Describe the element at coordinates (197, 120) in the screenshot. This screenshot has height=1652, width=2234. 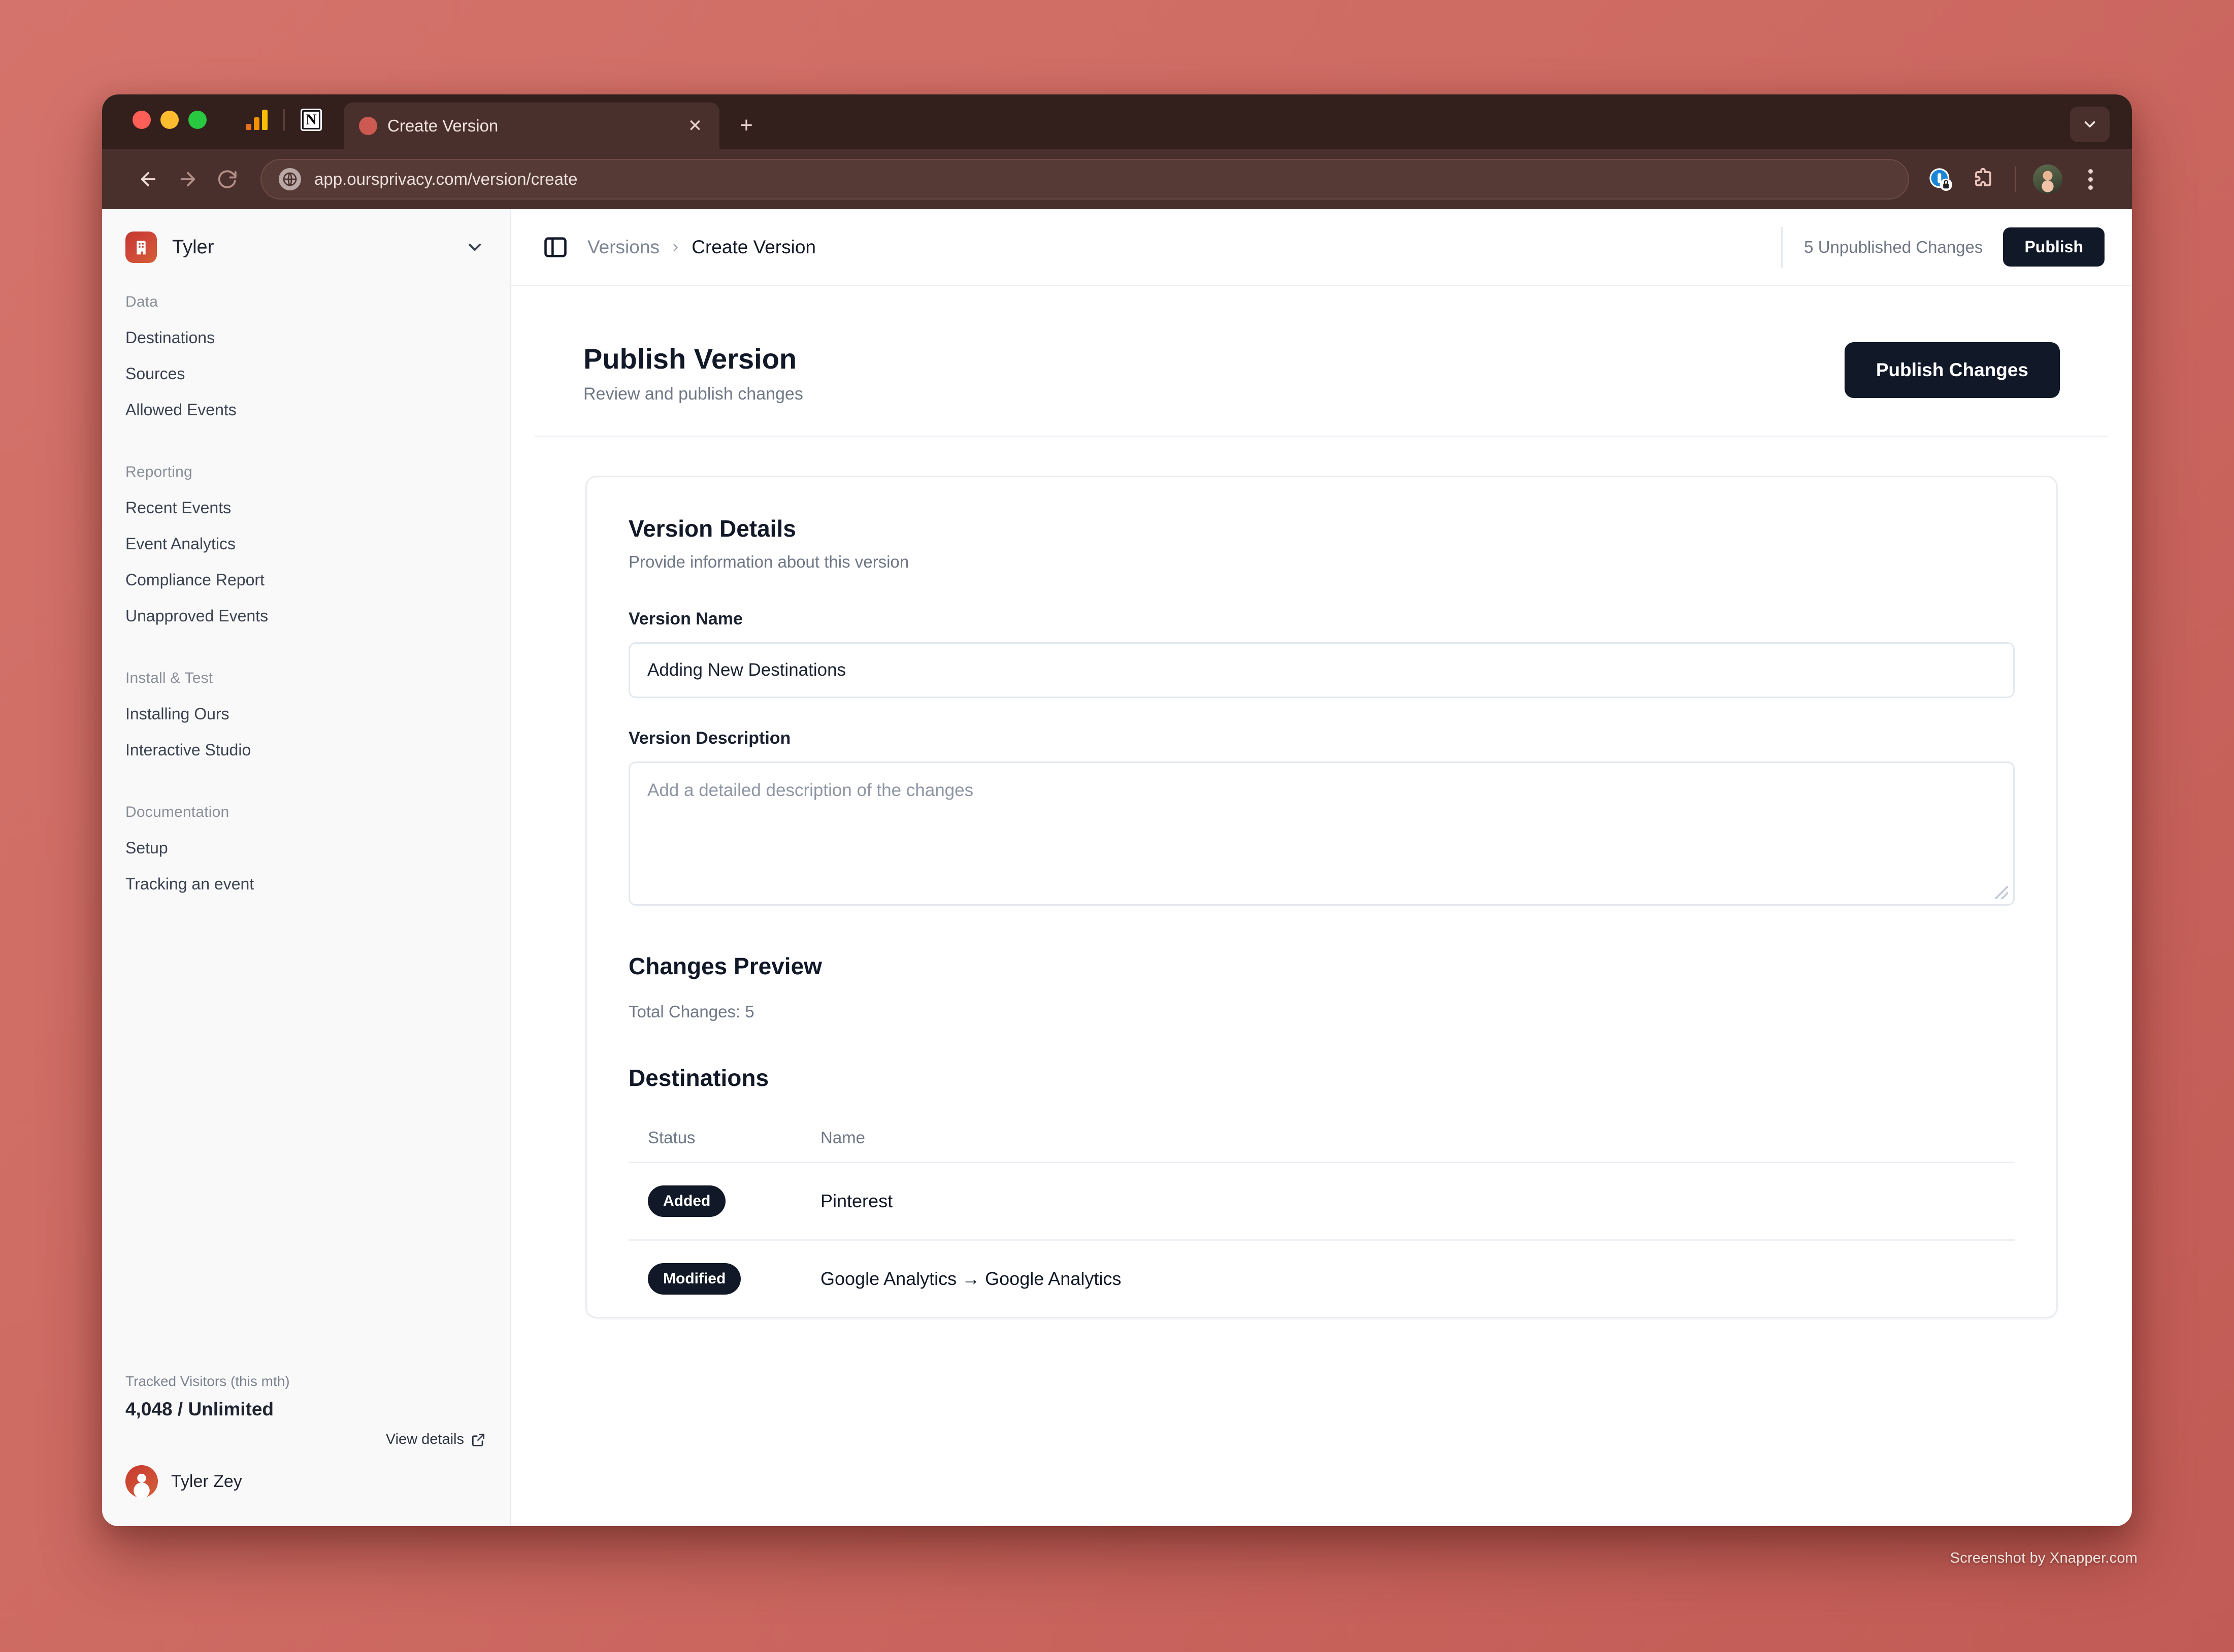
I see `maximize-window-button` at that location.